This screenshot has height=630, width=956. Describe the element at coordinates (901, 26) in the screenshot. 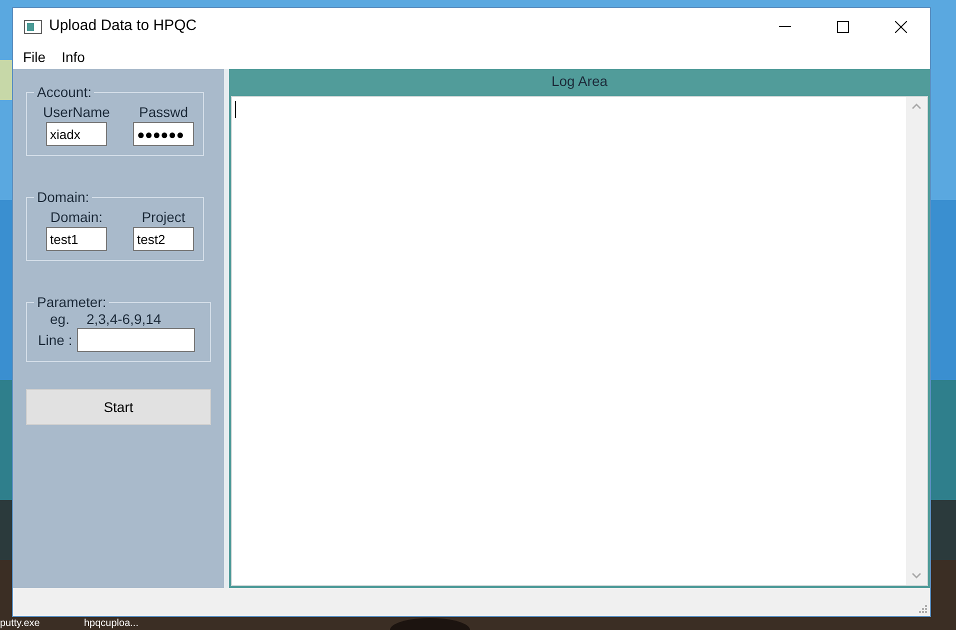

I see `close-icon` at that location.